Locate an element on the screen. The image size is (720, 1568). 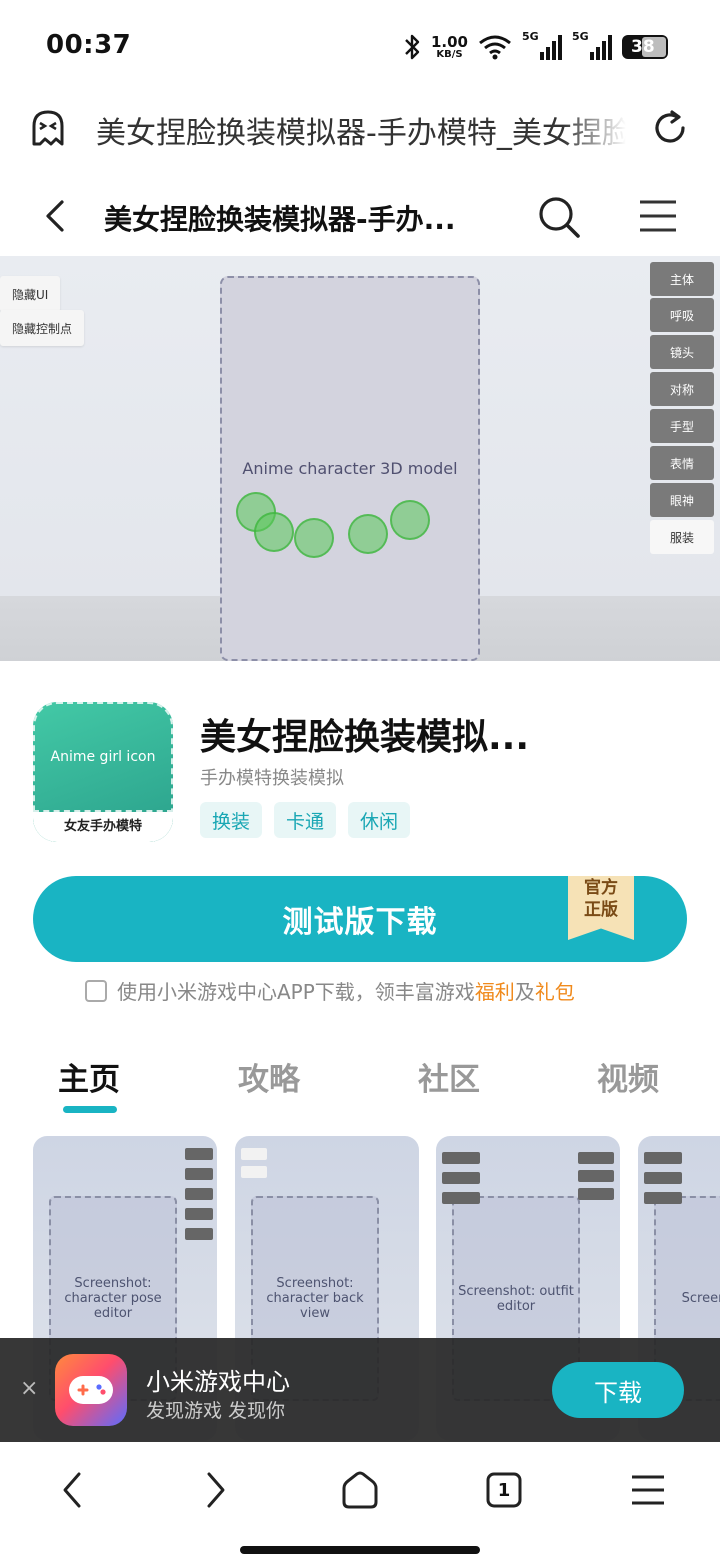
app-tags: 换装 卡通 休闲 is located at coordinates (305, 820).